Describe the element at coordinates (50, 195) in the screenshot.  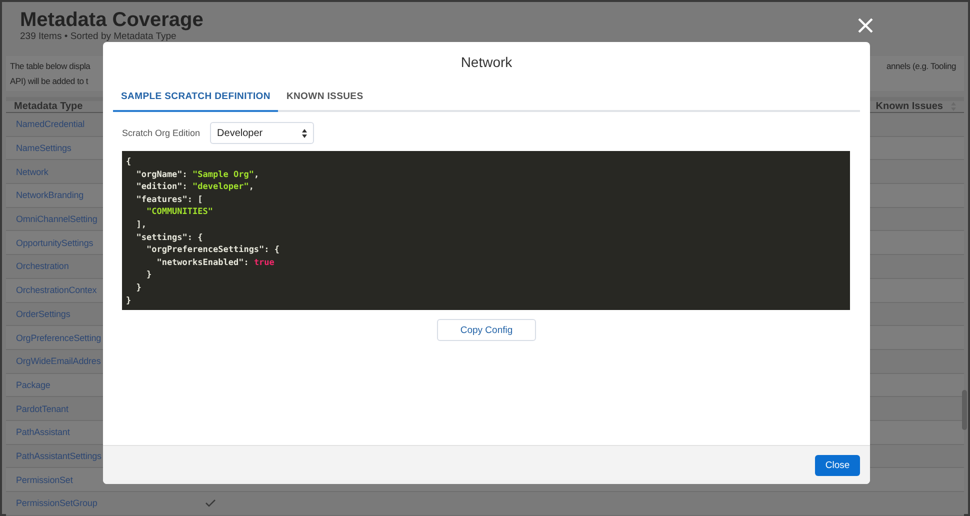
I see `metadata-link: NetworkBranding` at that location.